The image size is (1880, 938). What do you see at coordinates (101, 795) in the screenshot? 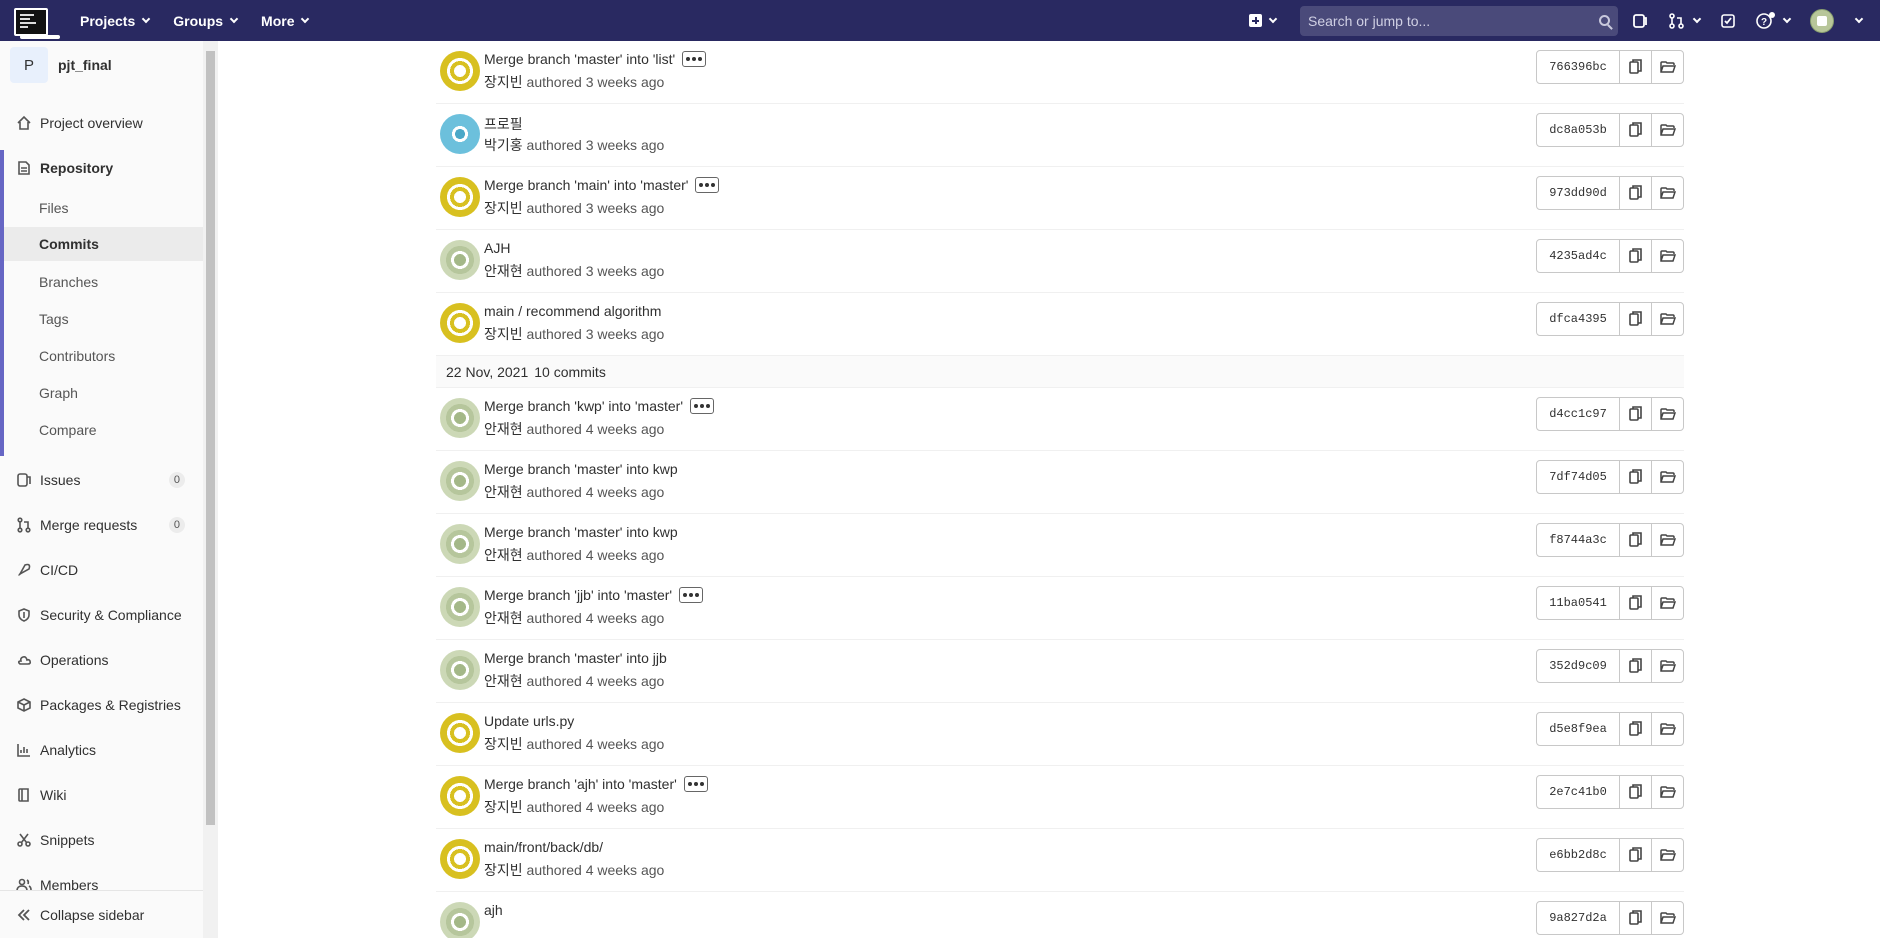
I see `sidebar-item-wiki: Wiki` at bounding box center [101, 795].